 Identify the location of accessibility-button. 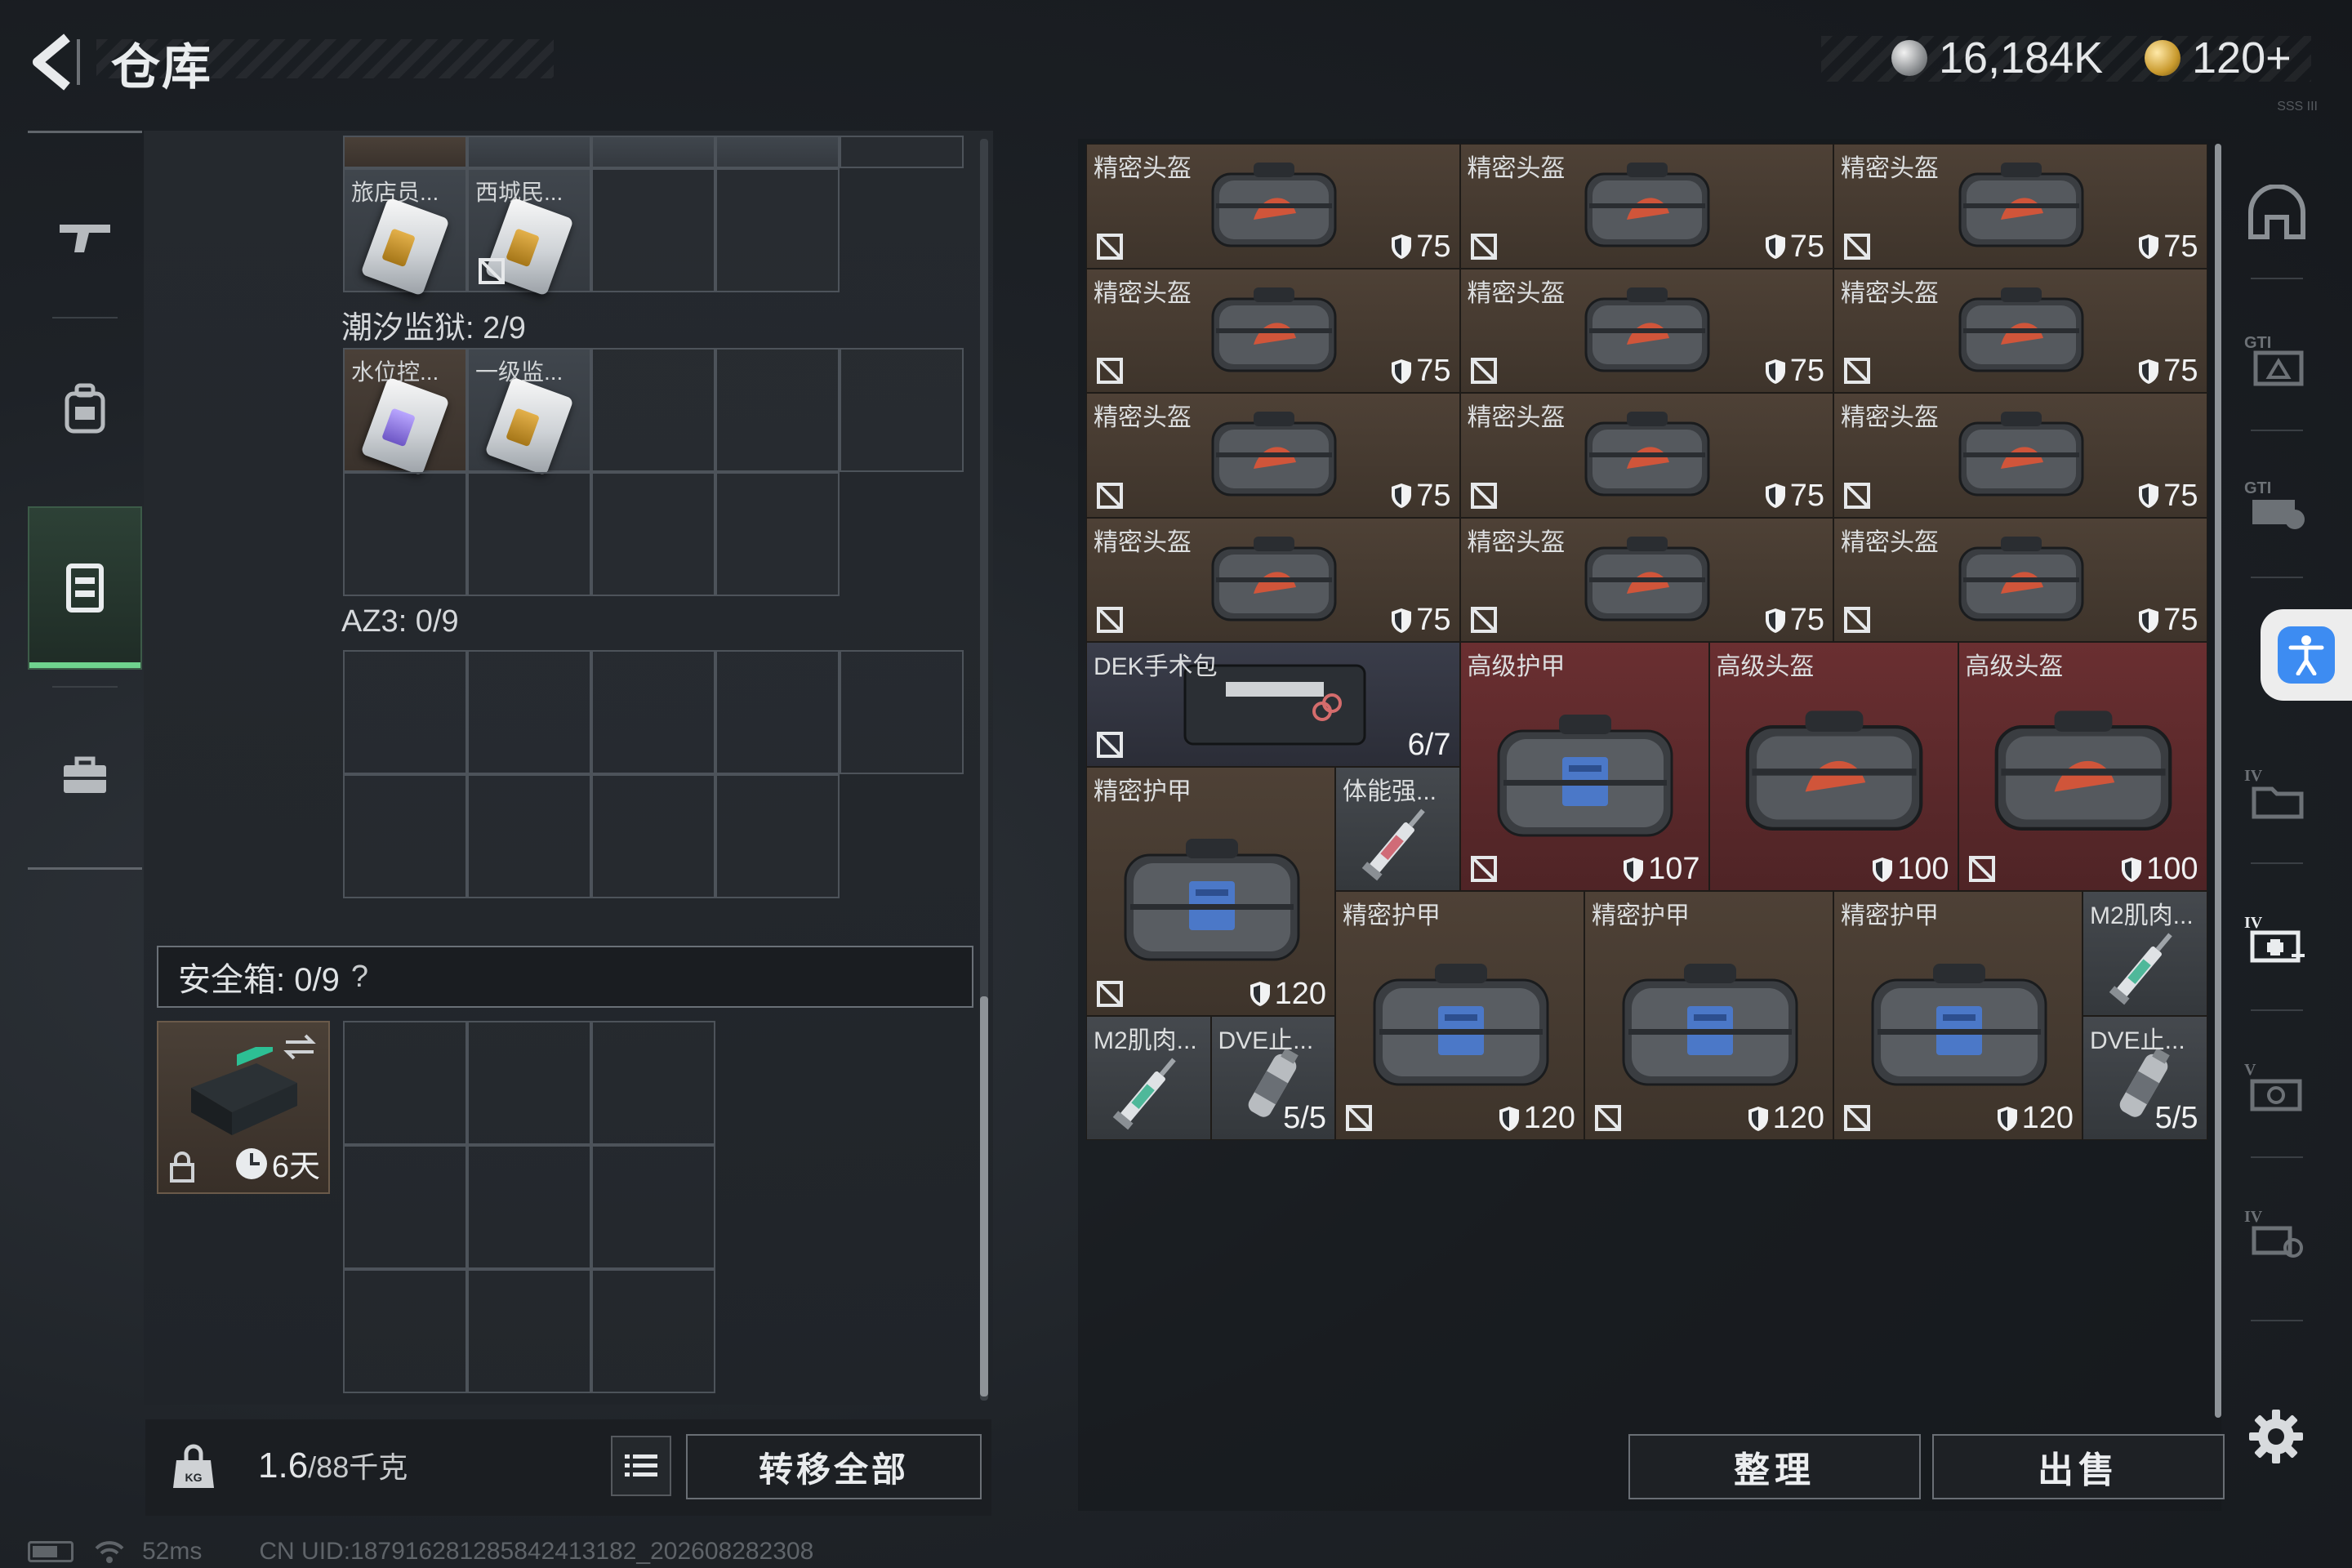
(2306, 655).